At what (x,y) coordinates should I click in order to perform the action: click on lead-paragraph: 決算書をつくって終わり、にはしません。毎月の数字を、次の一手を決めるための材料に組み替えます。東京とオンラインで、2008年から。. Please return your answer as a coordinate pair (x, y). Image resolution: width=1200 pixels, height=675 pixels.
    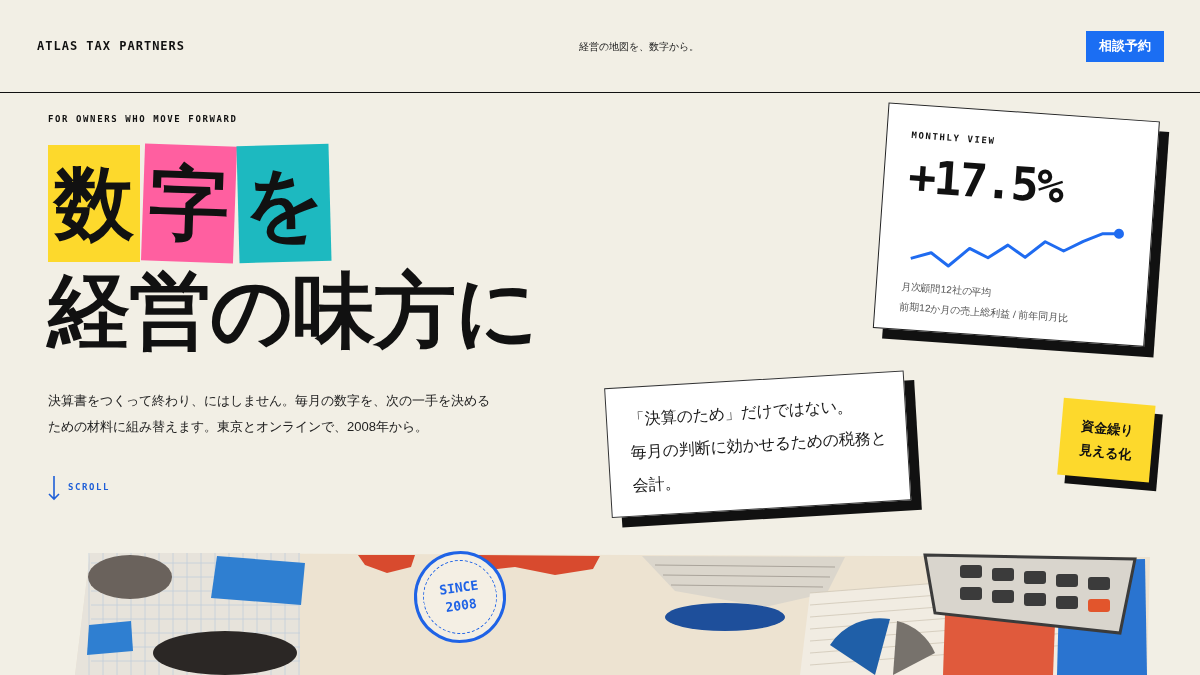
    Looking at the image, I should click on (269, 414).